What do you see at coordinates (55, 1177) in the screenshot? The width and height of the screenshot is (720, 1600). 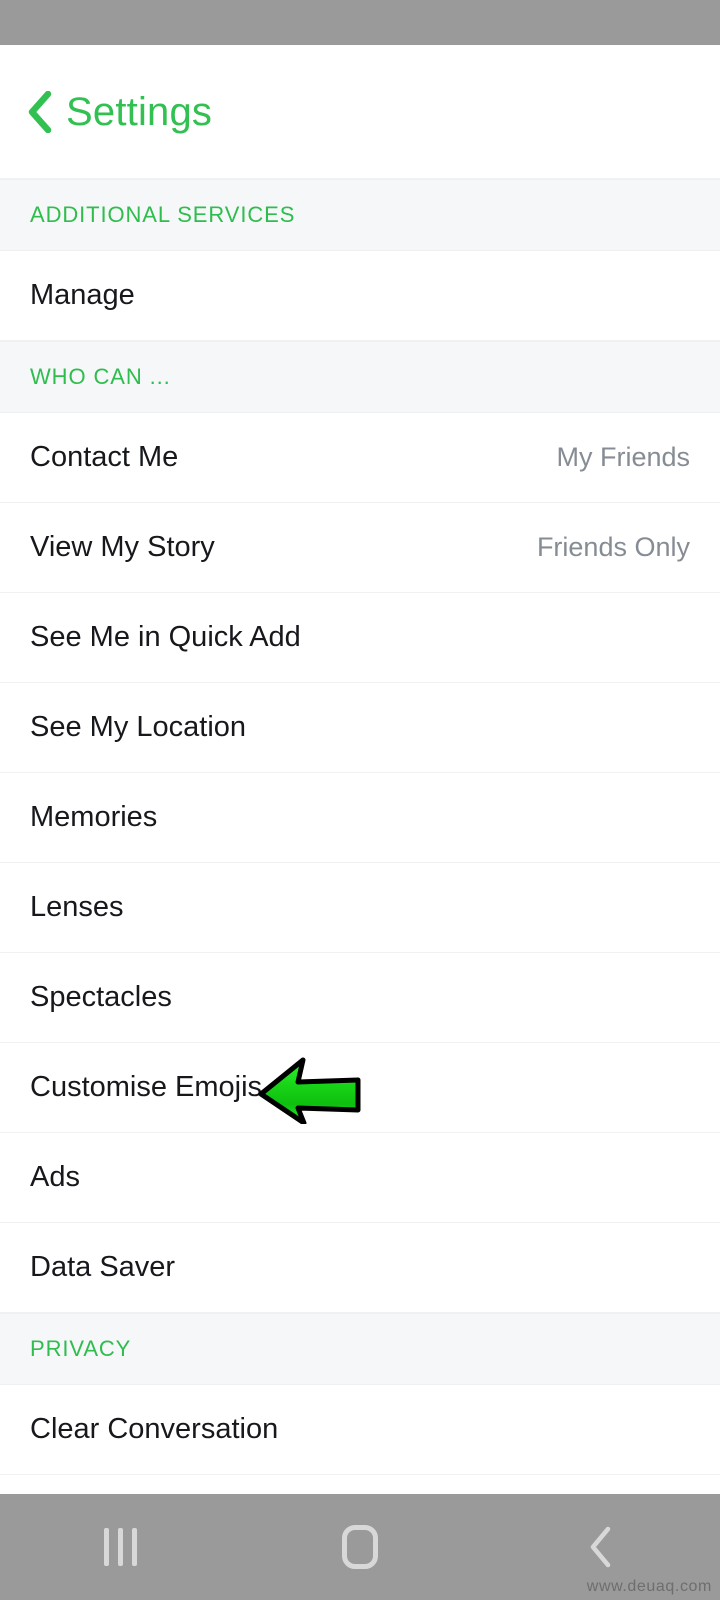 I see `row-label: Ads` at bounding box center [55, 1177].